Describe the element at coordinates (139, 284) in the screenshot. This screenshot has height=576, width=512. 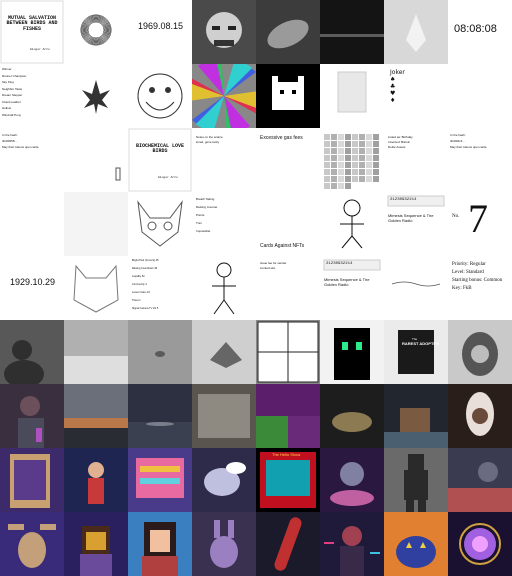
I see `tile-text: Community 4` at that location.